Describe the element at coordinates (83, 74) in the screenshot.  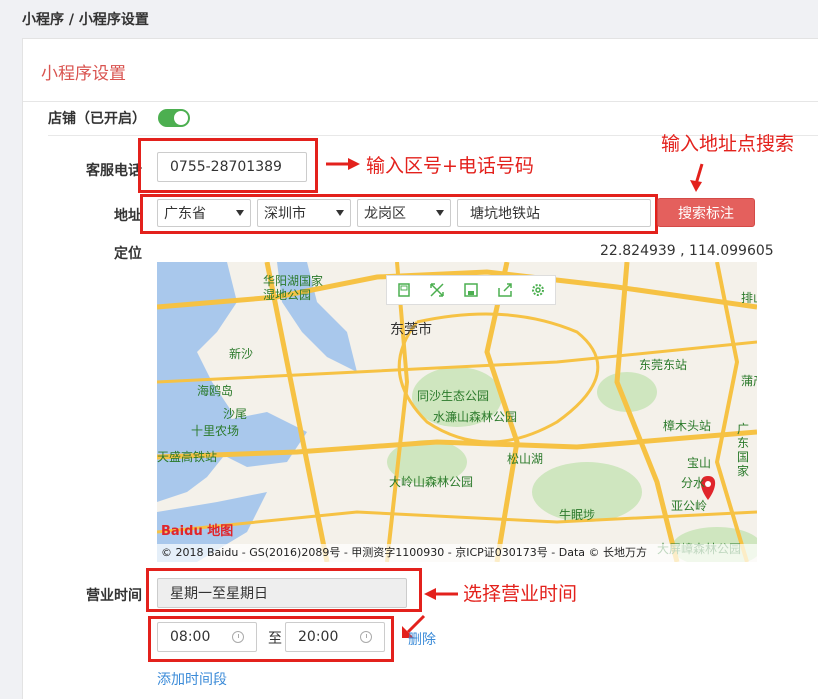
I see `card-title: 小程序设置` at that location.